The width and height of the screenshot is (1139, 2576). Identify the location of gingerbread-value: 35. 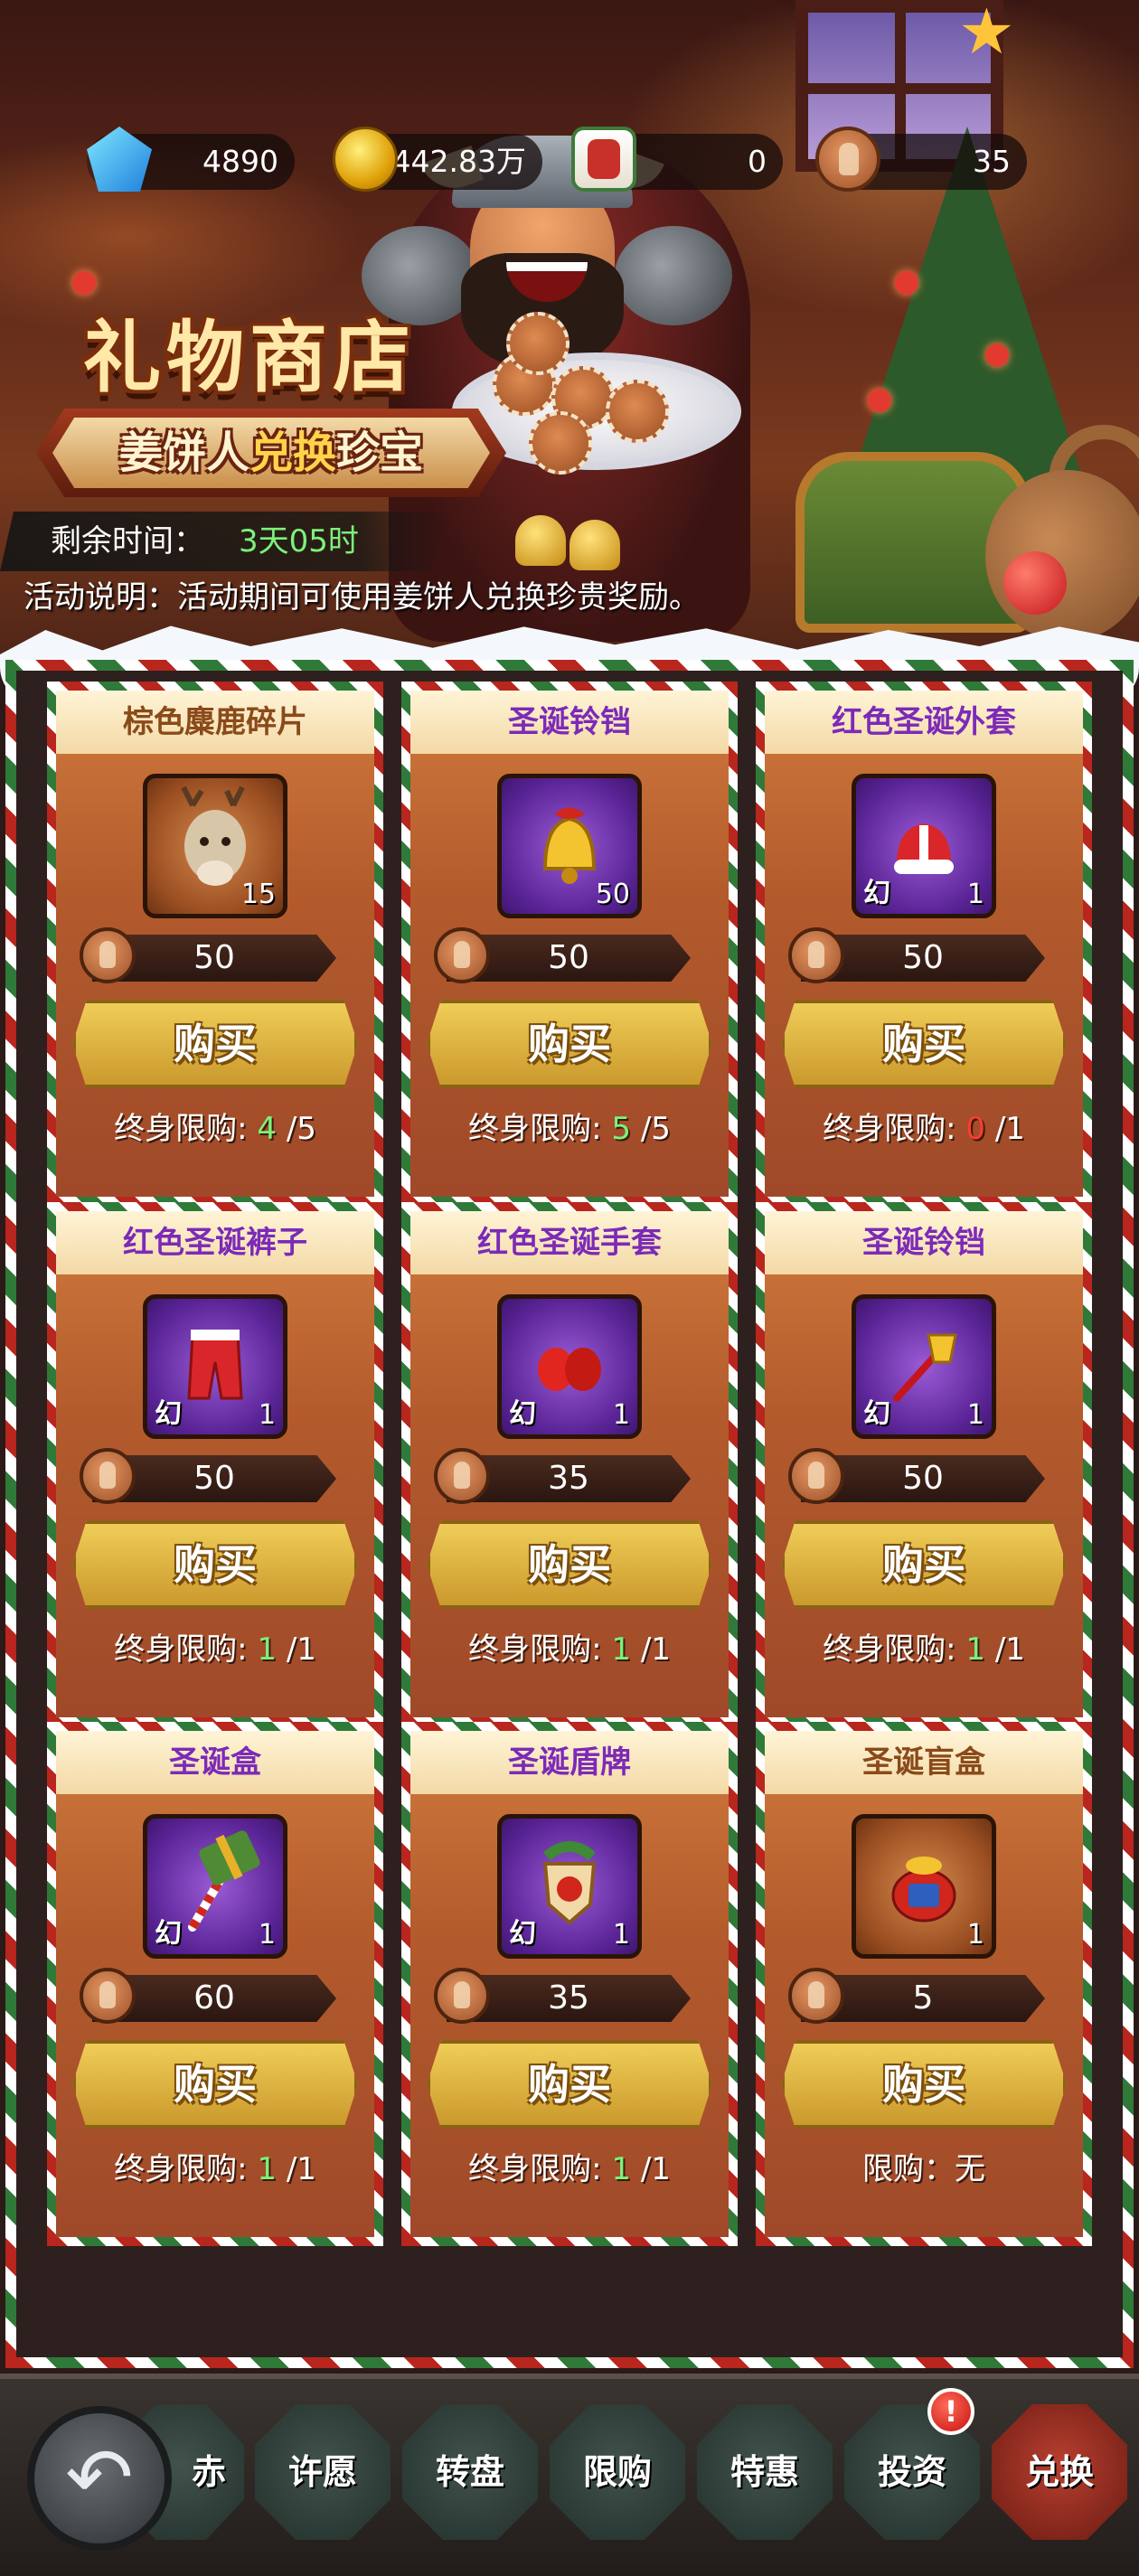
(992, 161).